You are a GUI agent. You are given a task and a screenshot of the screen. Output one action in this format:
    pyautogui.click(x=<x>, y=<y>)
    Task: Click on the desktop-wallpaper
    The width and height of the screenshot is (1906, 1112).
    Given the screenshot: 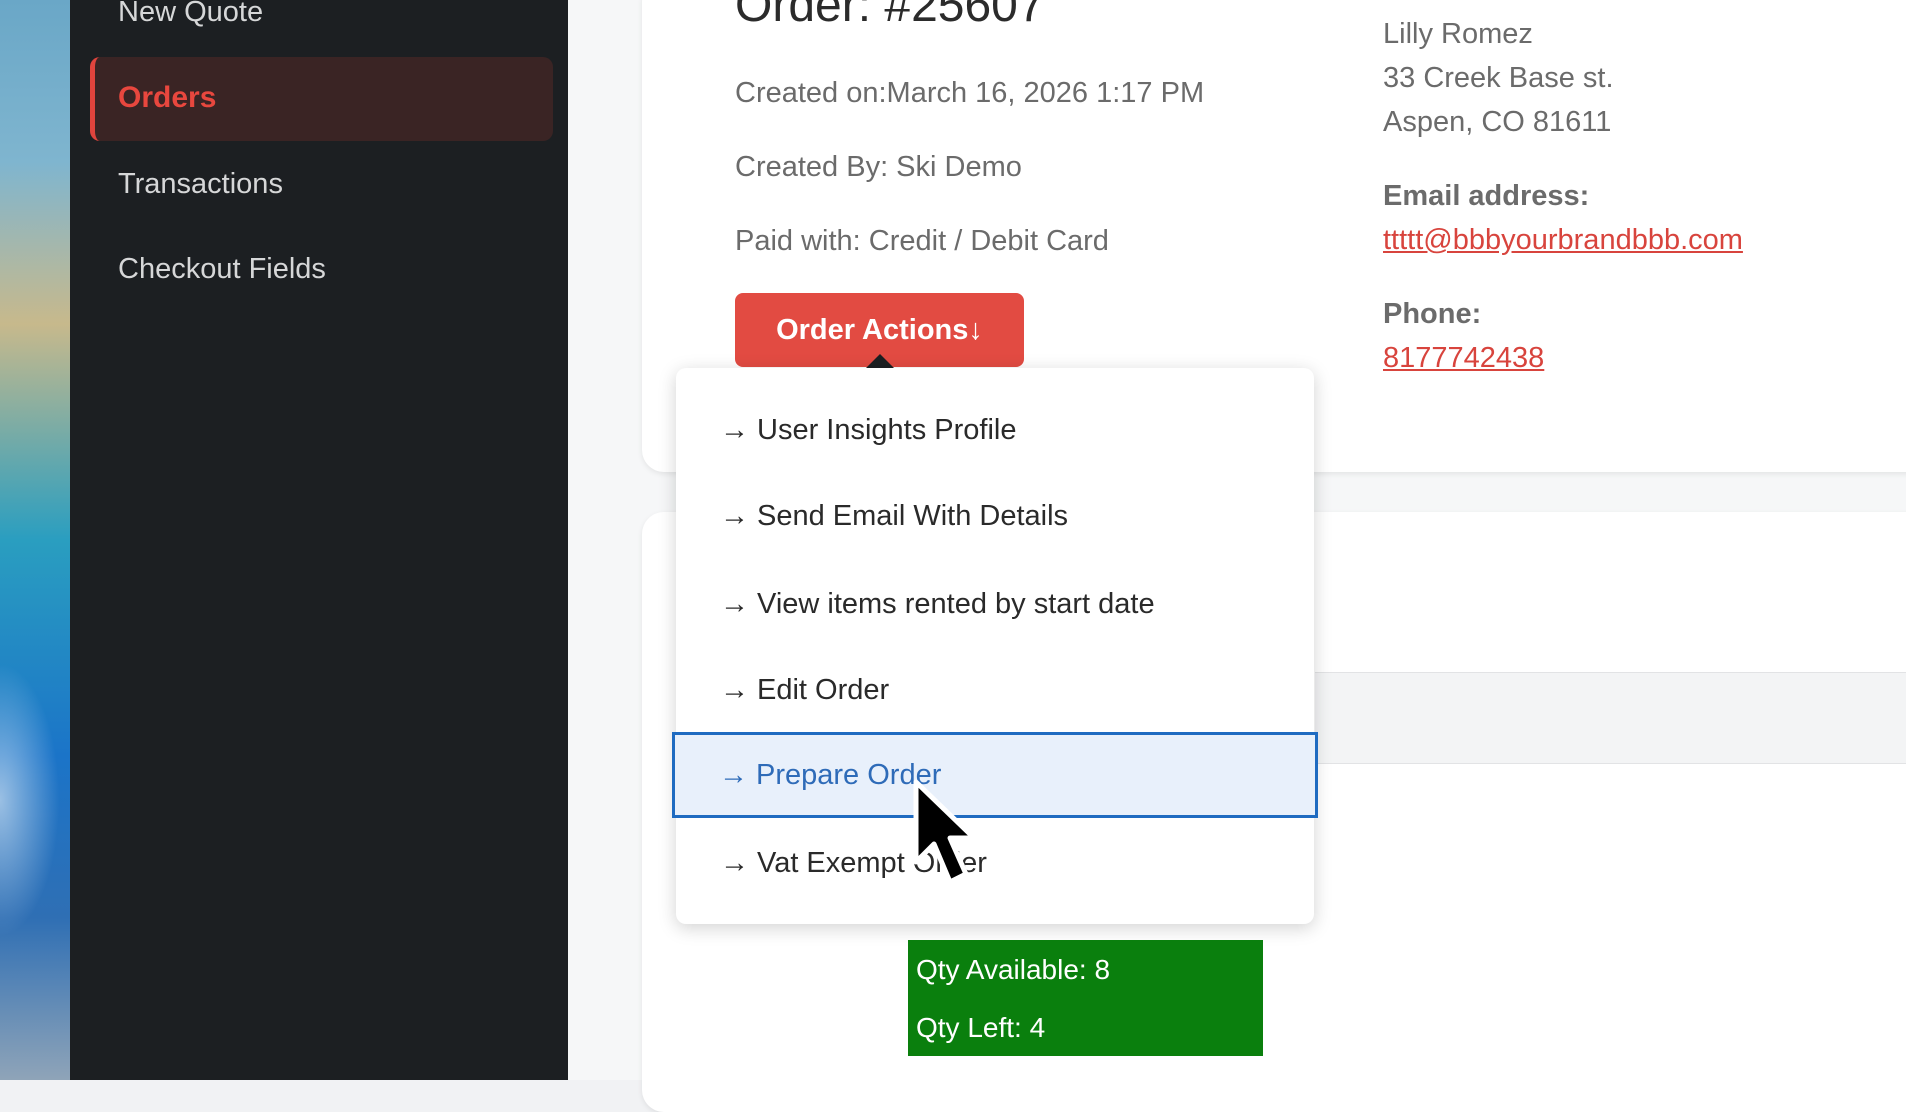 What is the action you would take?
    pyautogui.click(x=35, y=540)
    